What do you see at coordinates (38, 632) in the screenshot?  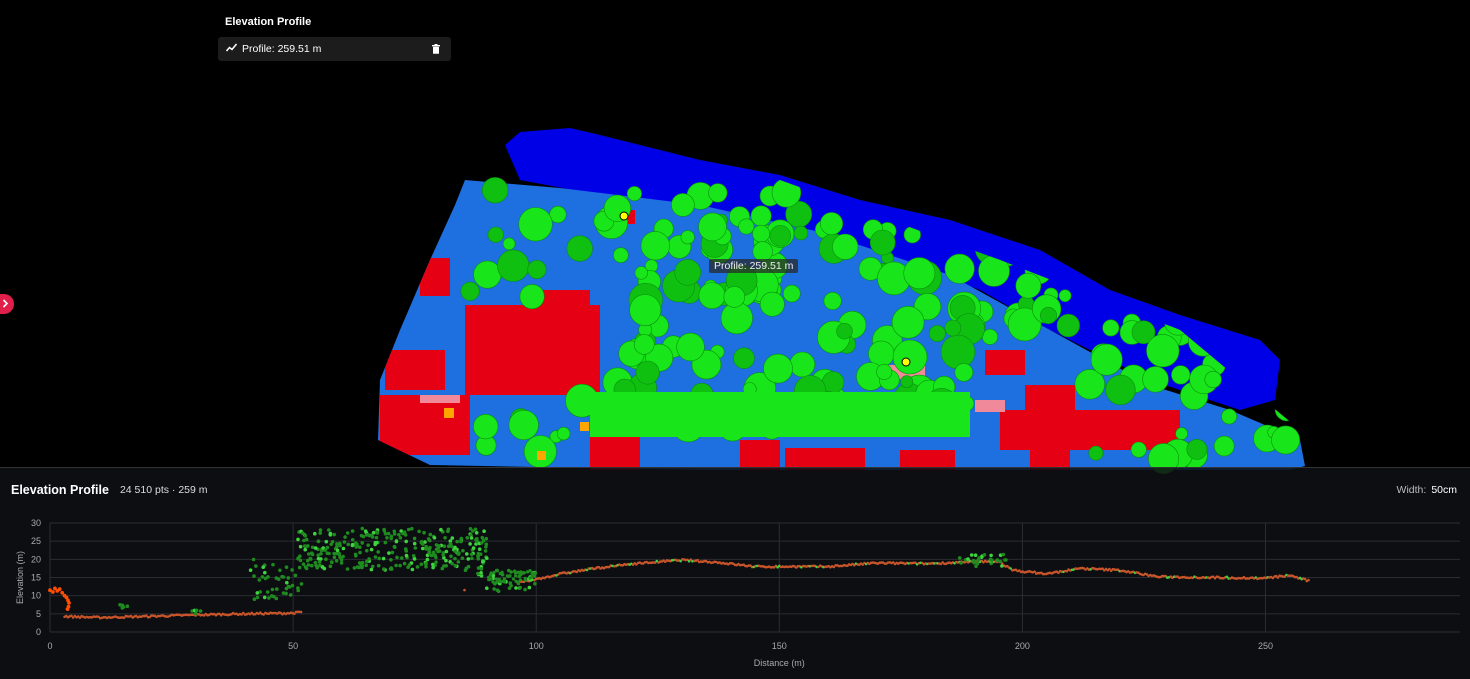 I see `y-tick-label: 0` at bounding box center [38, 632].